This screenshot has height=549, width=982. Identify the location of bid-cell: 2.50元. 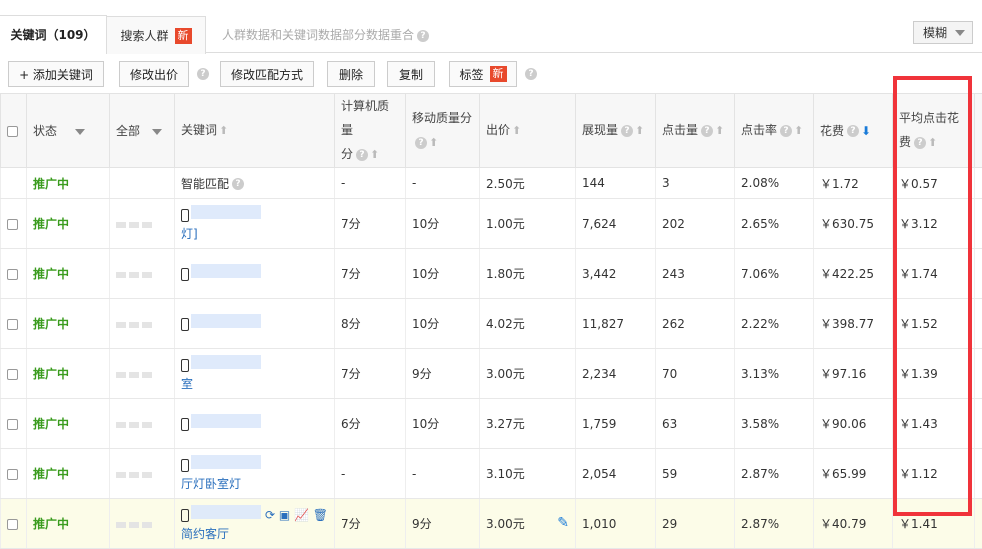
(528, 183).